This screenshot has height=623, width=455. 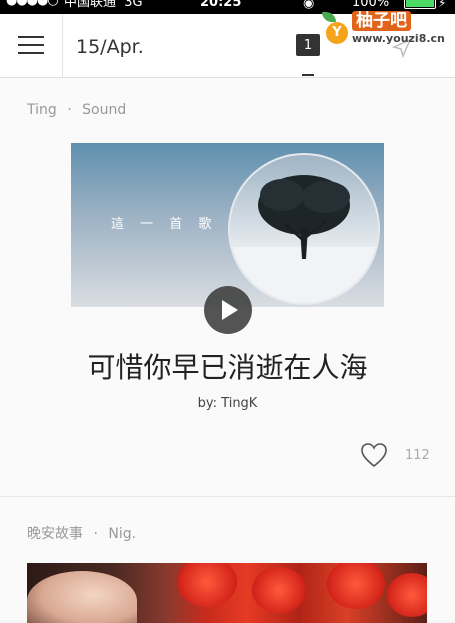 I want to click on lock-rotation-icon: ◉, so click(x=309, y=5).